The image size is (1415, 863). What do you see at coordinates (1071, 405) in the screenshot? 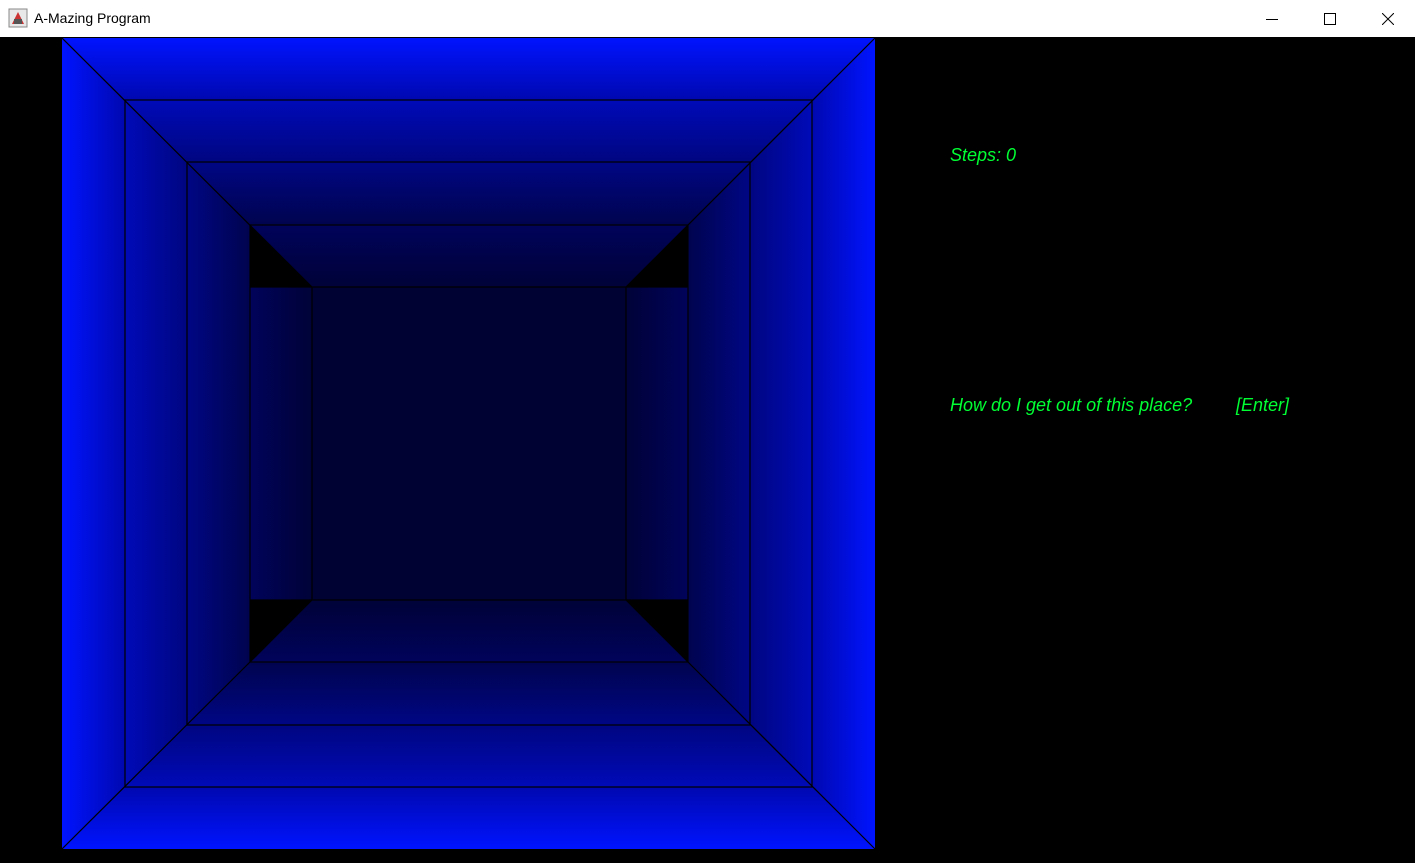
I see `prompt-text: How do I get out of this place?` at bounding box center [1071, 405].